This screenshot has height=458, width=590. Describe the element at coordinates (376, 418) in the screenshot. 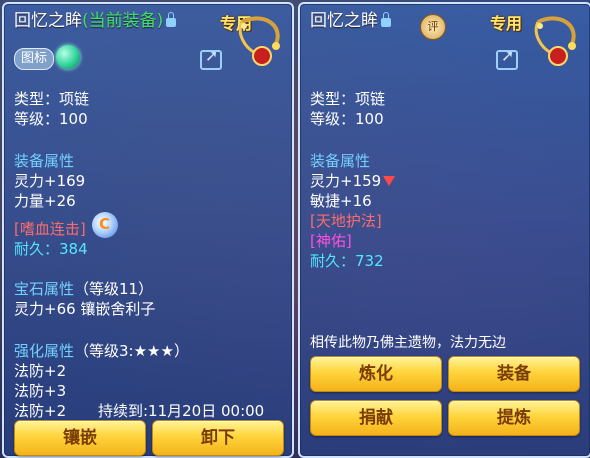

I see `donate-button: 捐献` at that location.